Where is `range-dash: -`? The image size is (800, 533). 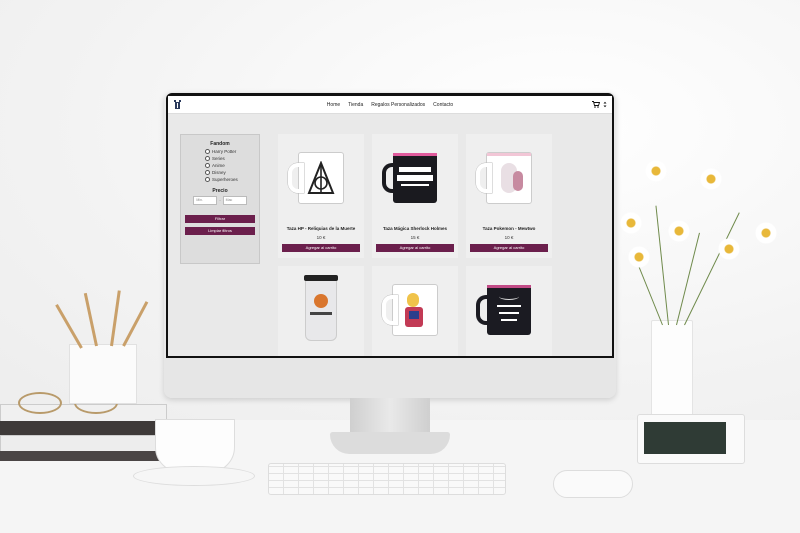
range-dash: - is located at coordinates (220, 199).